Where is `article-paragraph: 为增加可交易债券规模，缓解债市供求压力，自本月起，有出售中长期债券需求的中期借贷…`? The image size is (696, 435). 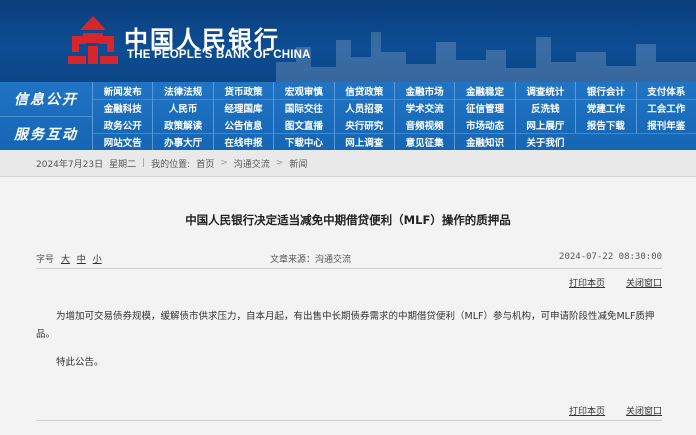
article-paragraph: 为增加可交易债券规模，缓解债市供求压力，自本月起，有出售中长期债券需求的中期借贷… is located at coordinates (345, 325).